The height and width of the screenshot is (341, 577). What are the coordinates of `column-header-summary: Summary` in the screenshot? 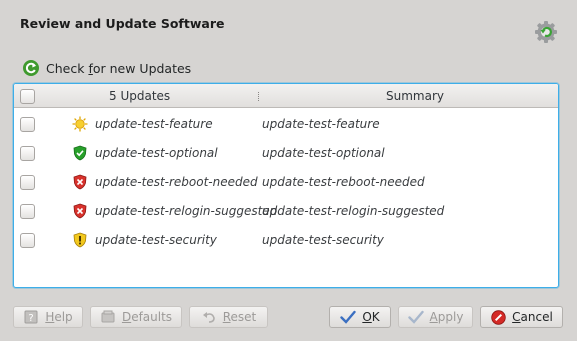 It's located at (415, 96).